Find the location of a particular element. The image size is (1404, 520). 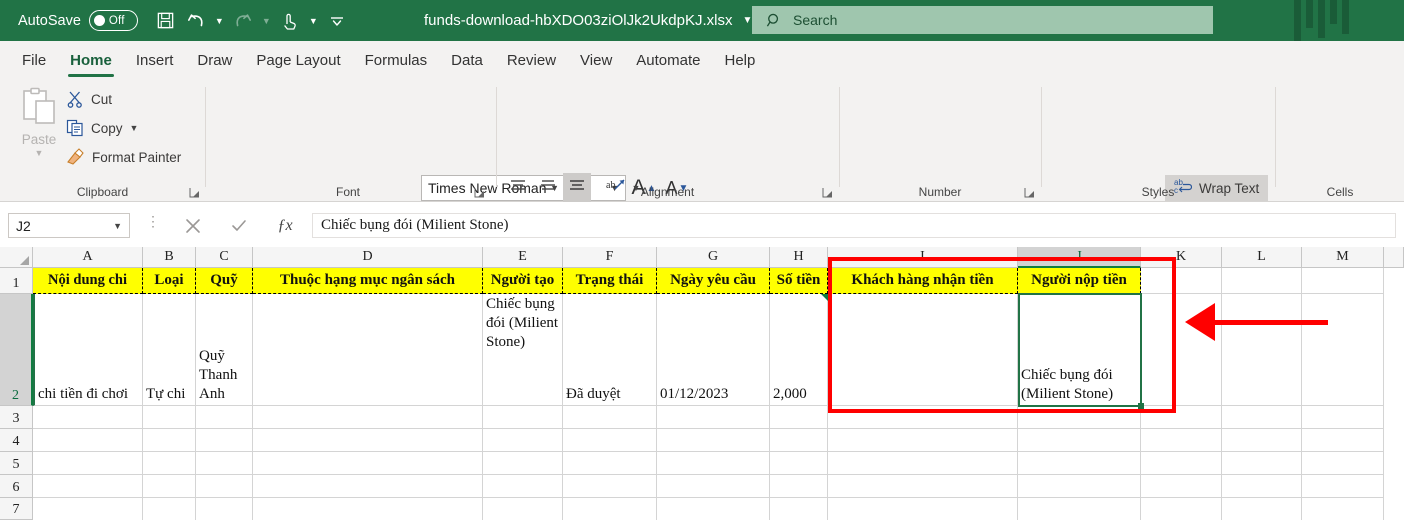

cell-b1: Loại is located at coordinates (169, 281).